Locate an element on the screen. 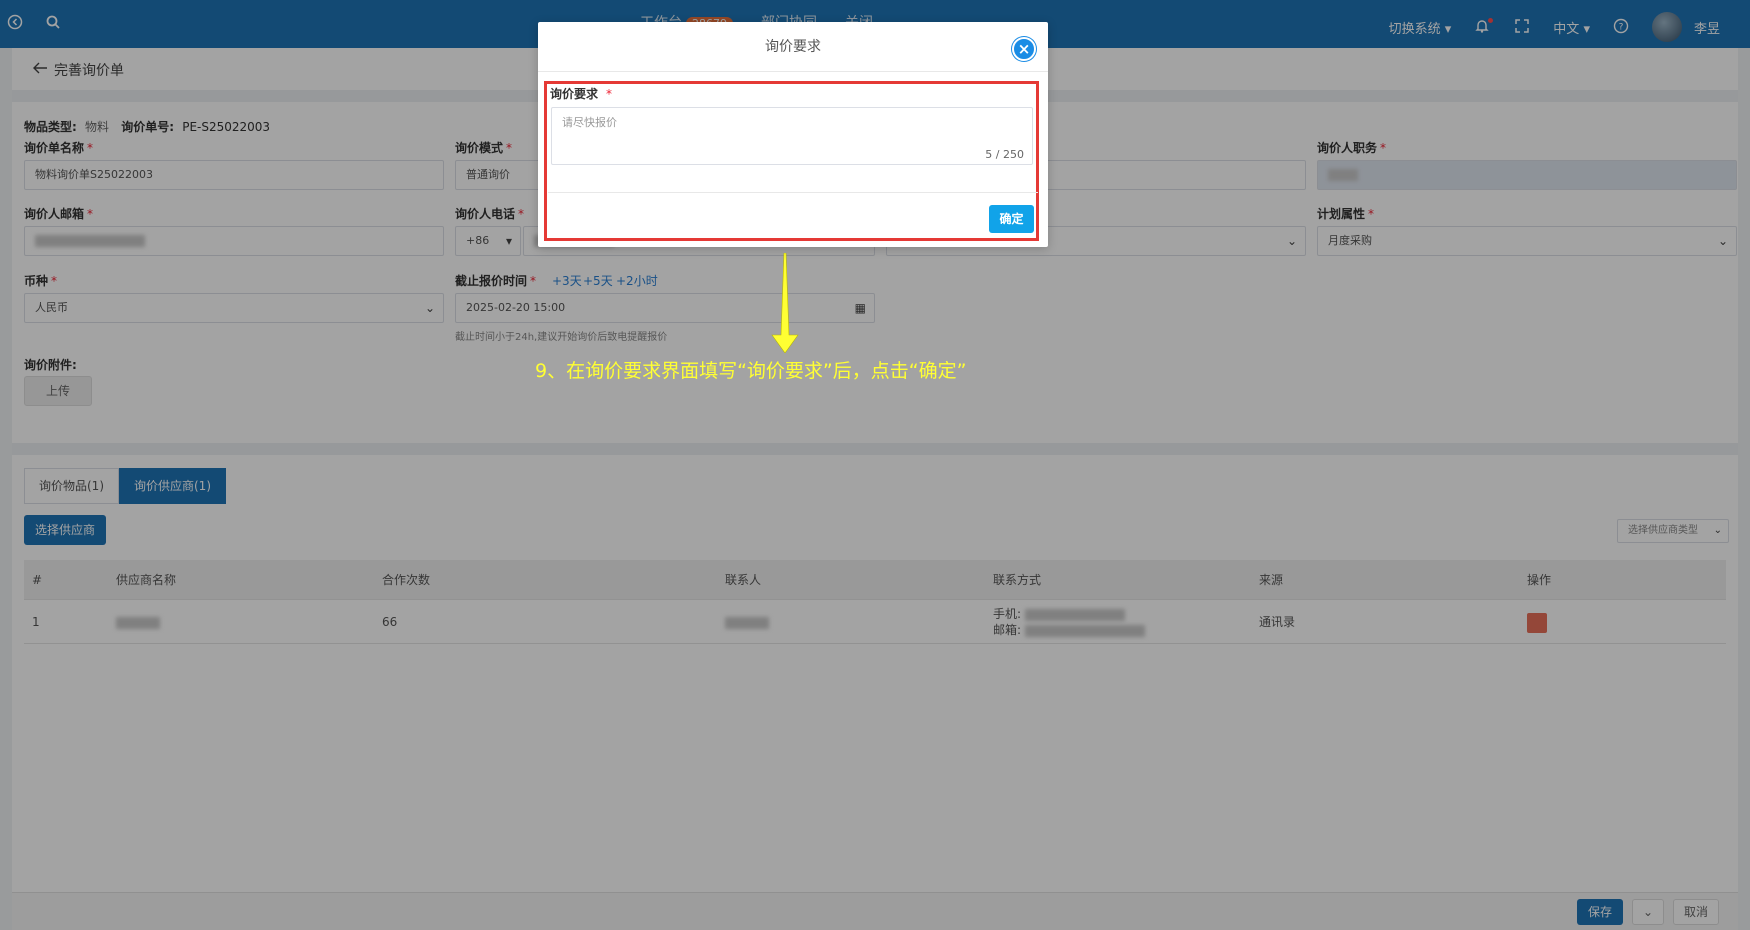  annotation-text: 9、在询价要求界面填写“询价要求”后，点击“确定” is located at coordinates (751, 371).